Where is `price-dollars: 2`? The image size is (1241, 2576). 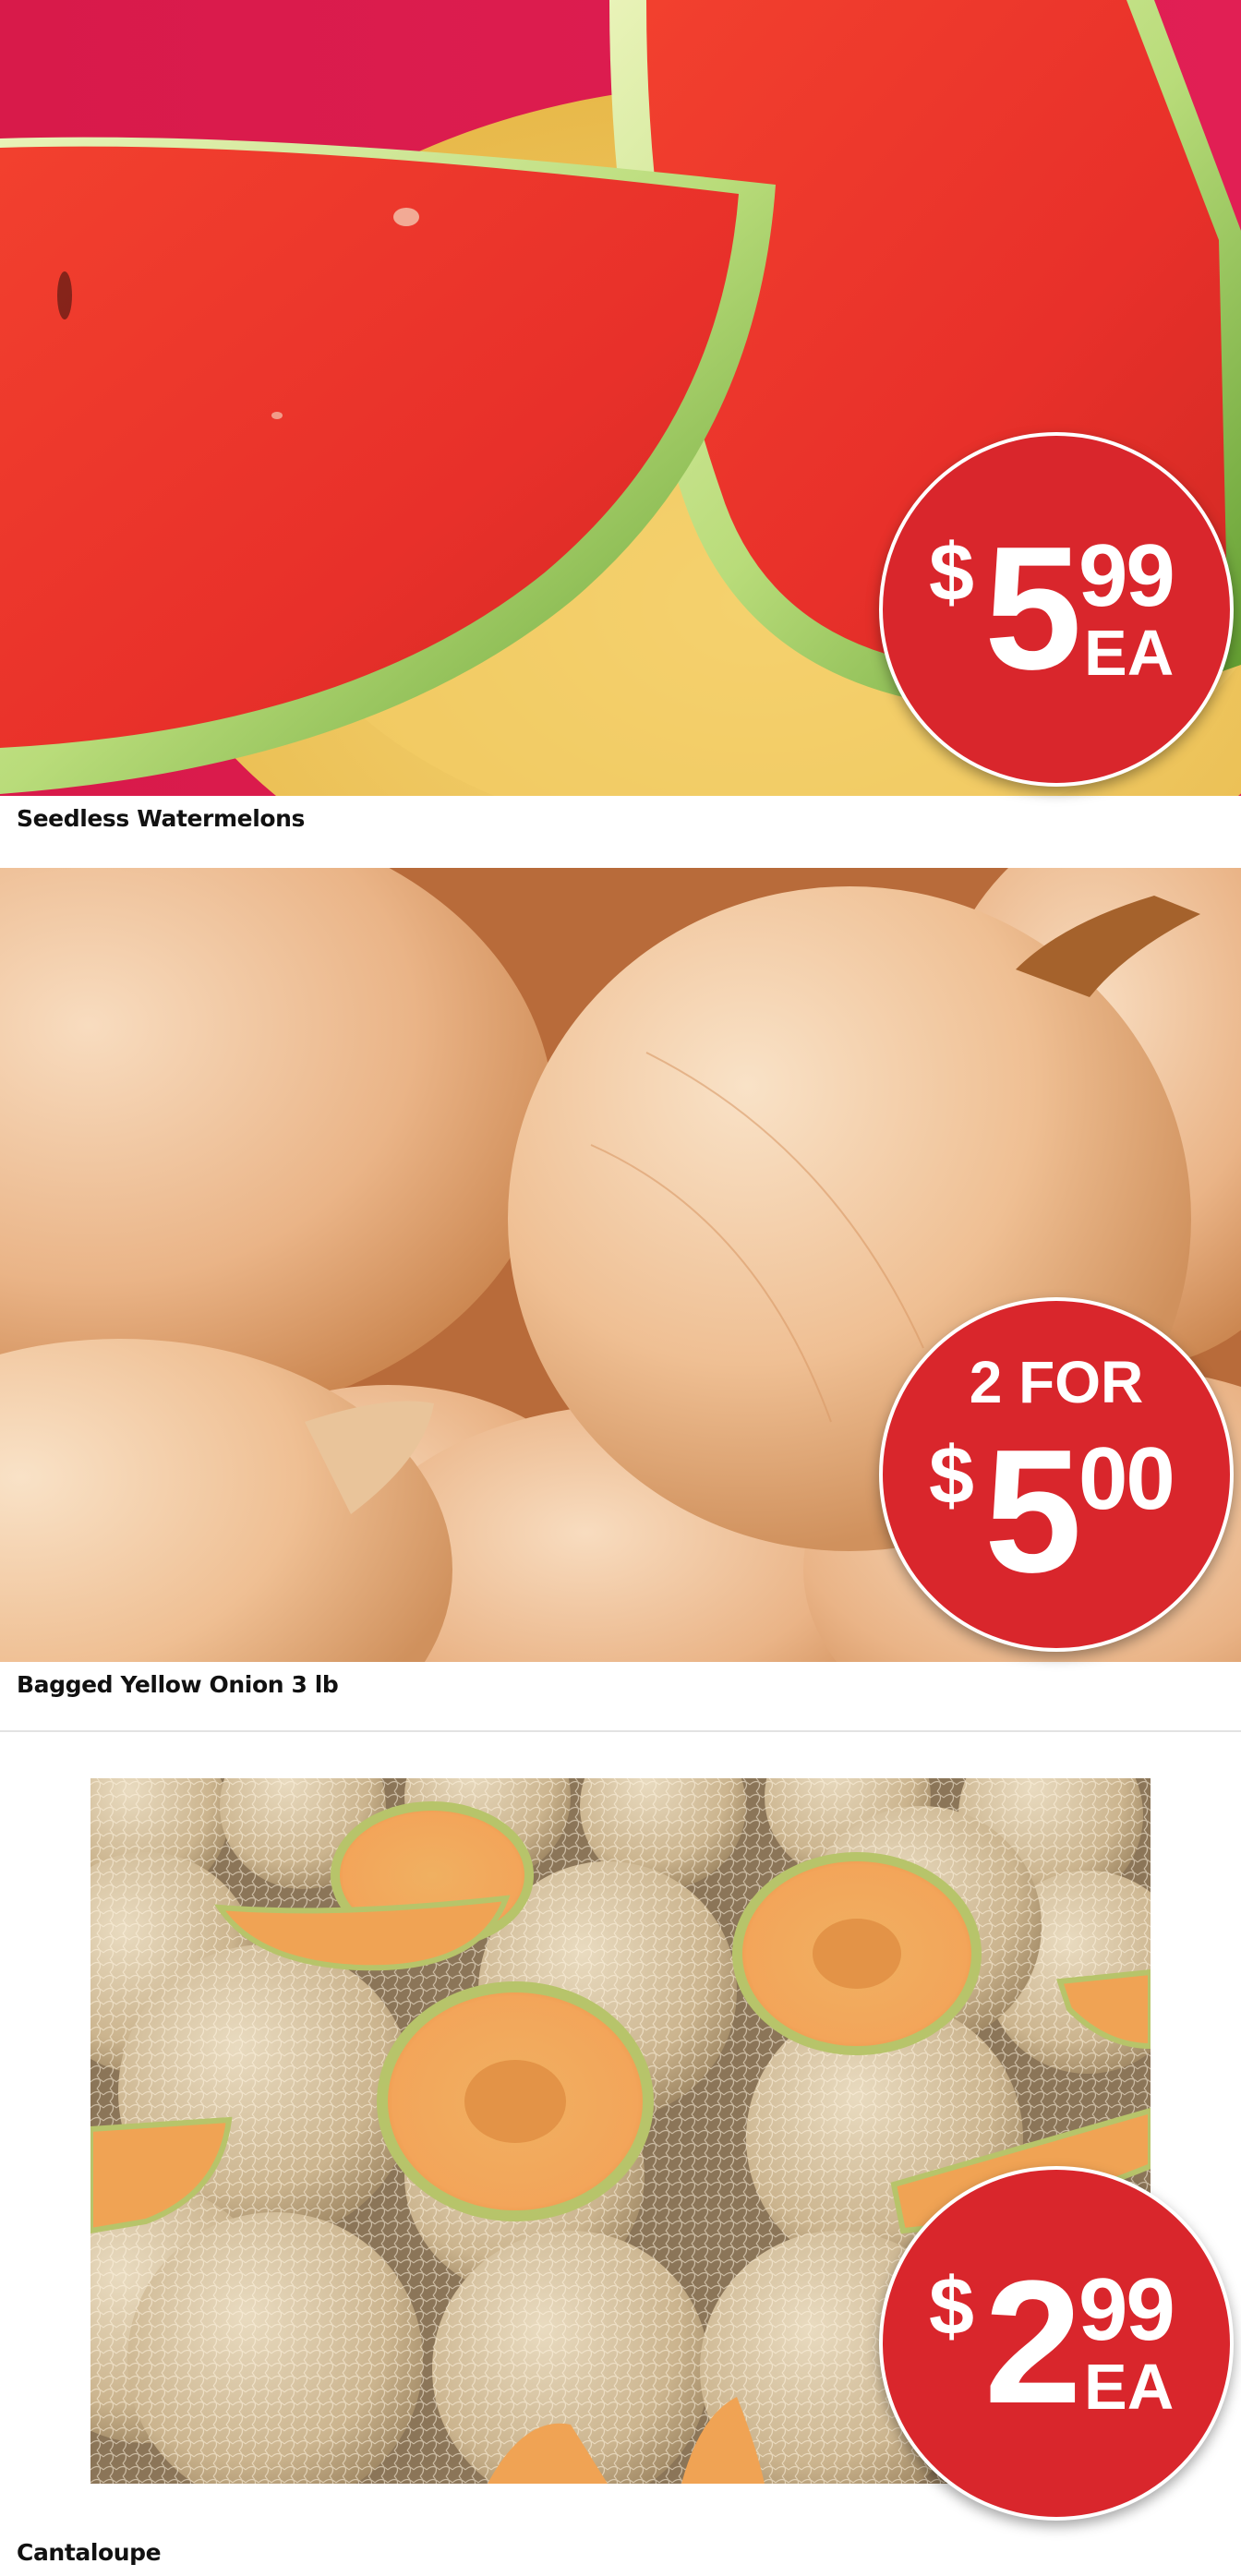
price-dollars: 2 is located at coordinates (1033, 2342).